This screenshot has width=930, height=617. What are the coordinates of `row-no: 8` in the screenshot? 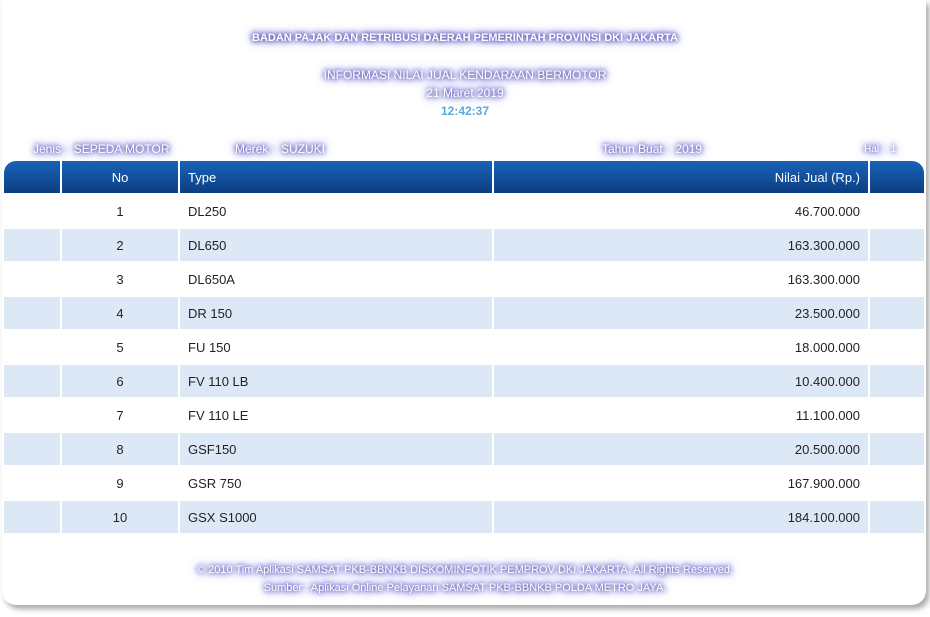 It's located at (120, 448).